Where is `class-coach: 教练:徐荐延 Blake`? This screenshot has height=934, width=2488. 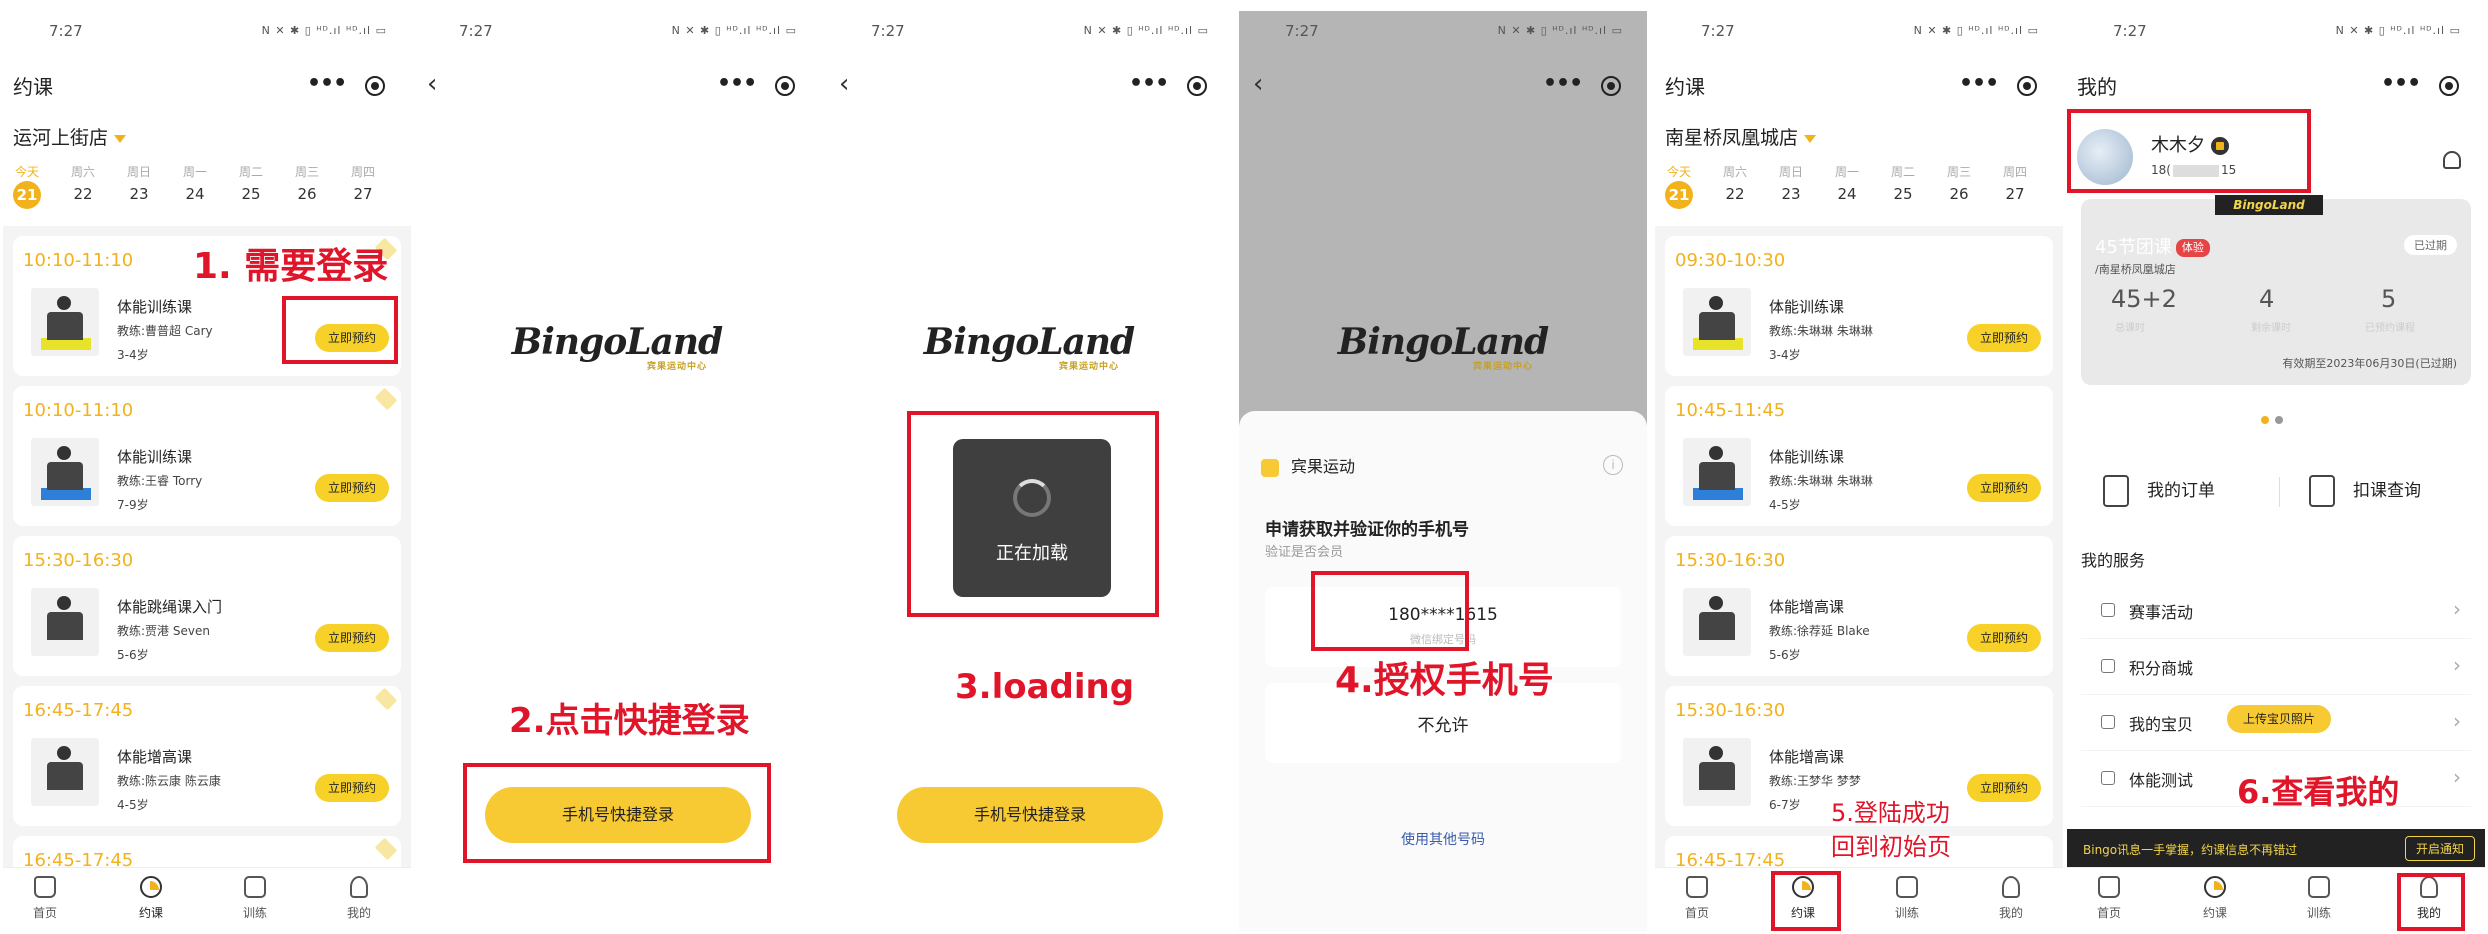 class-coach: 教练:徐荐延 Blake is located at coordinates (1819, 631).